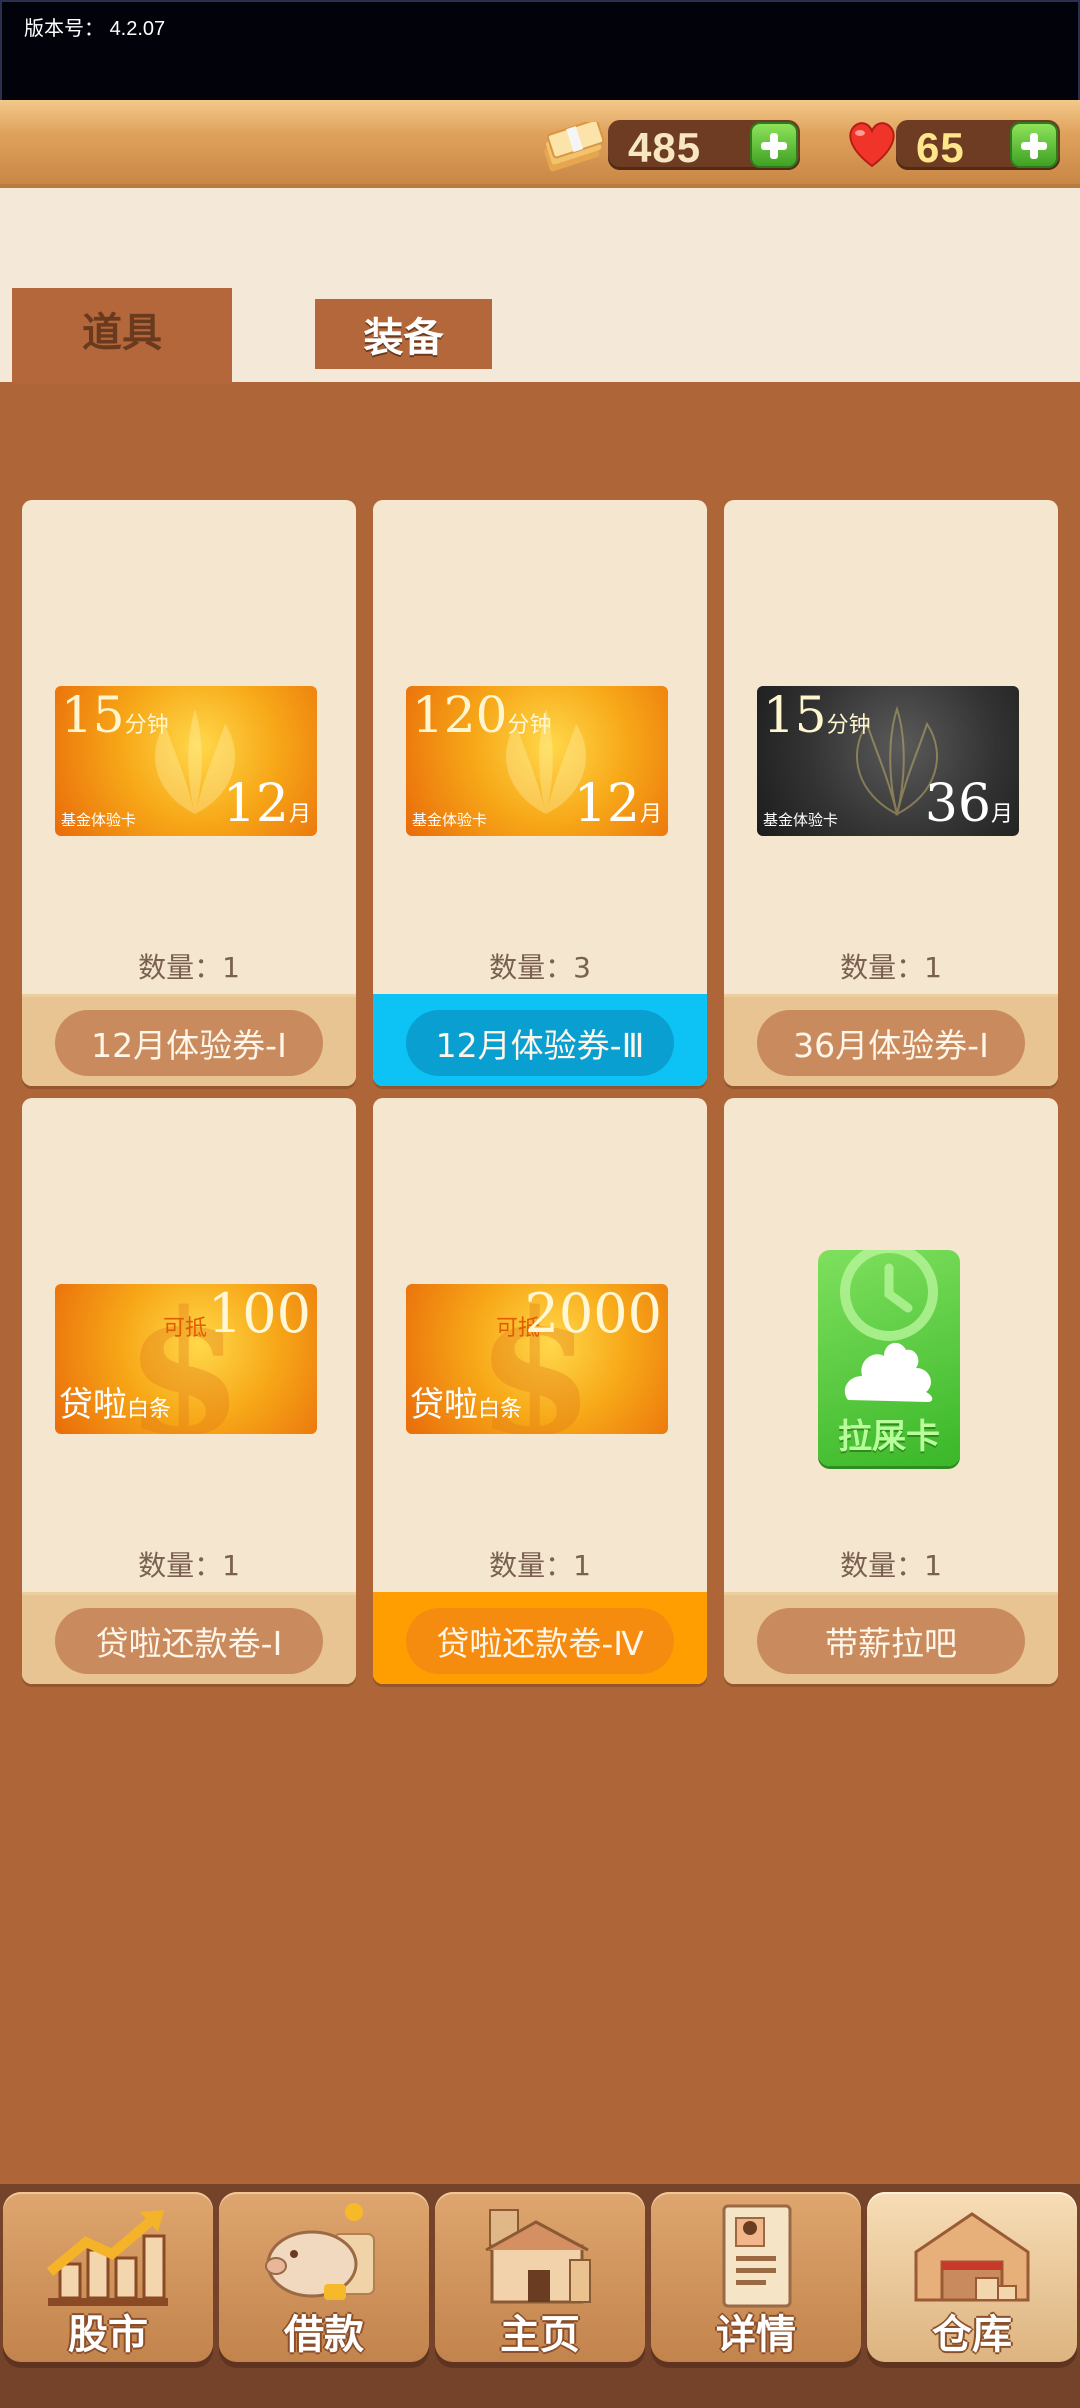 The height and width of the screenshot is (2408, 1080). I want to click on poop-card-label: 拉屎卡, so click(889, 1437).